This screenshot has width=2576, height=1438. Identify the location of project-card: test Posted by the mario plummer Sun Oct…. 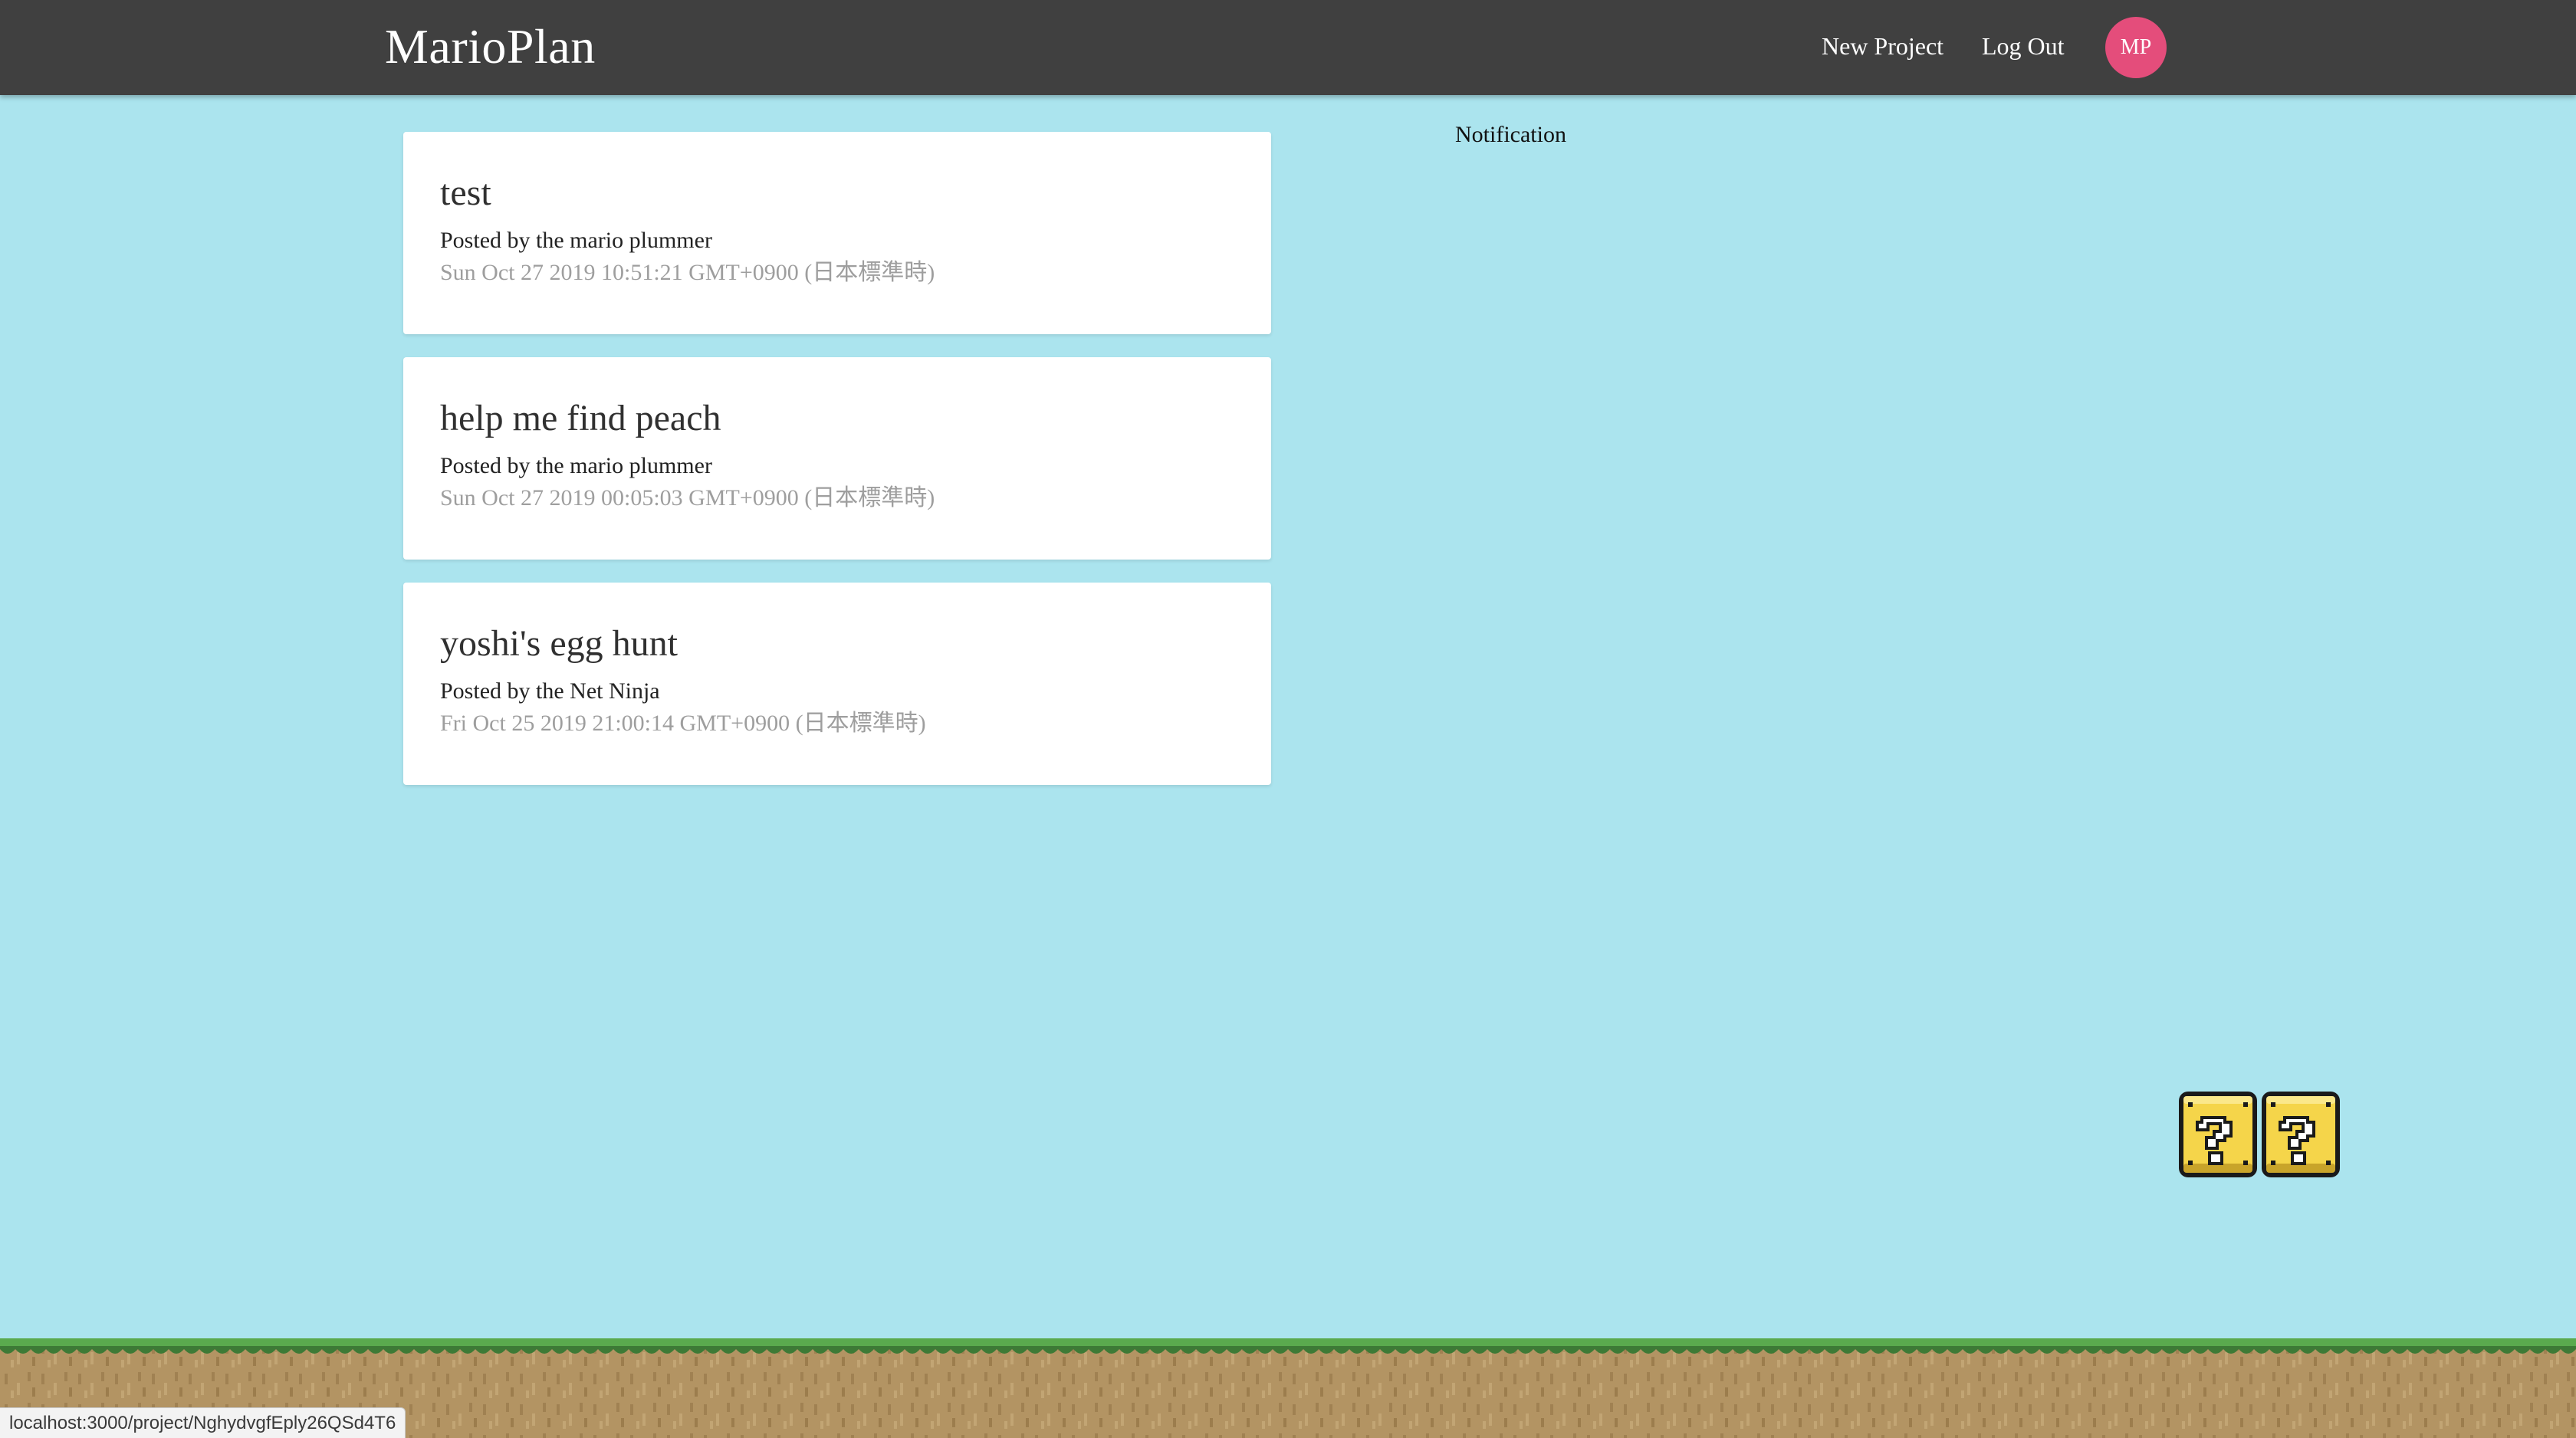
(837, 233).